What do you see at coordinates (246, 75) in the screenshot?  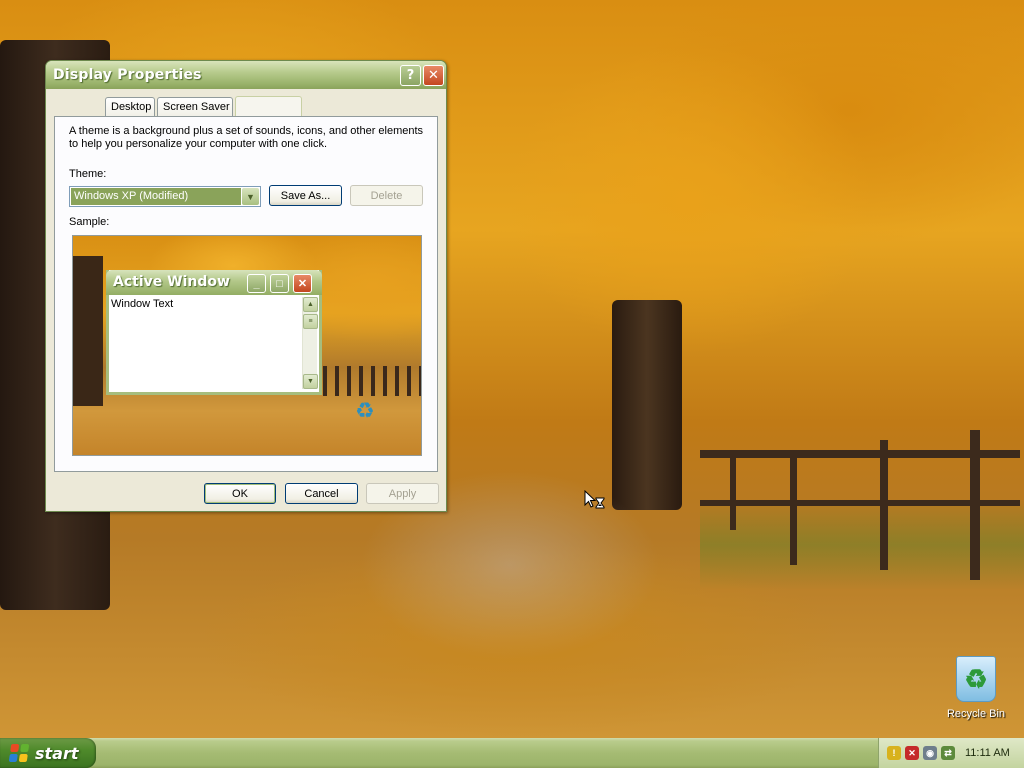 I see `dialog-titlebar: Display Properties ? ✕` at bounding box center [246, 75].